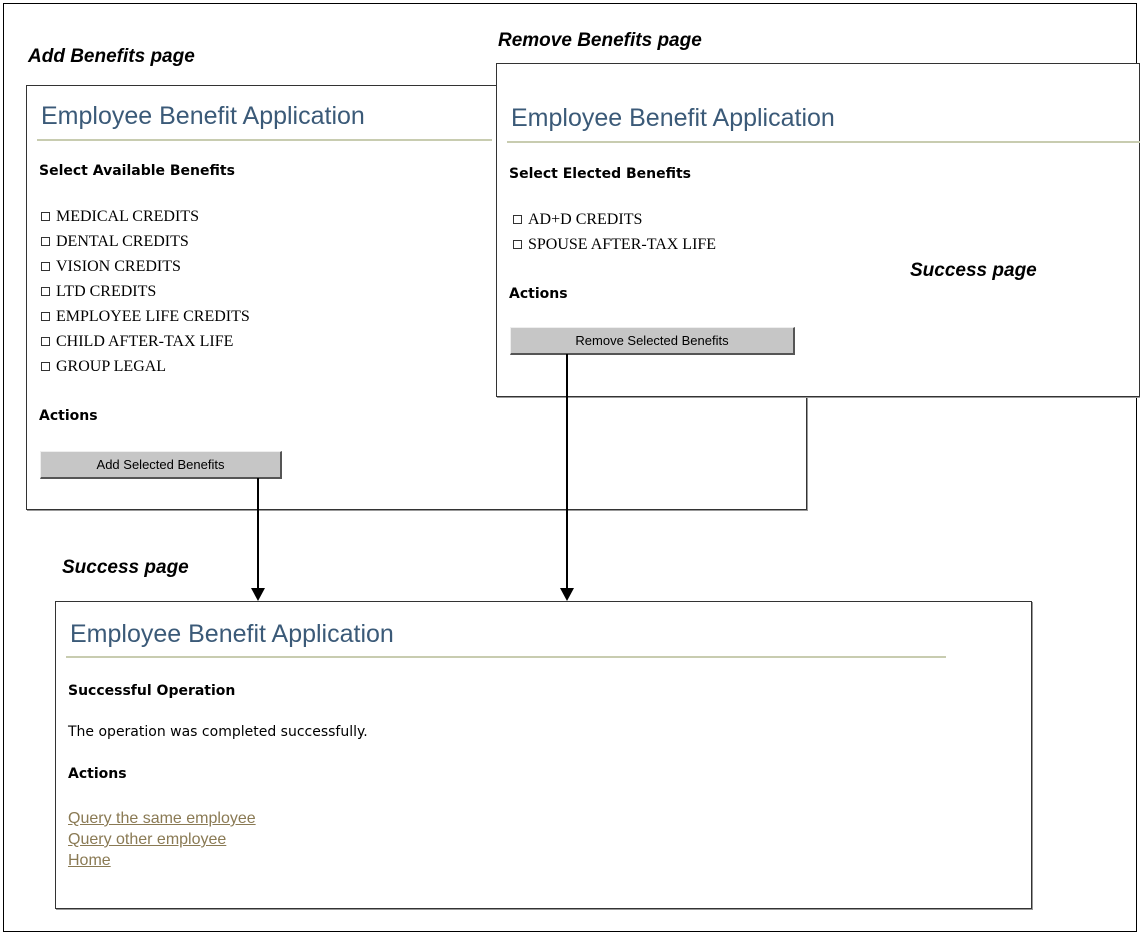  I want to click on arrow-remove-to-success, so click(567, 477).